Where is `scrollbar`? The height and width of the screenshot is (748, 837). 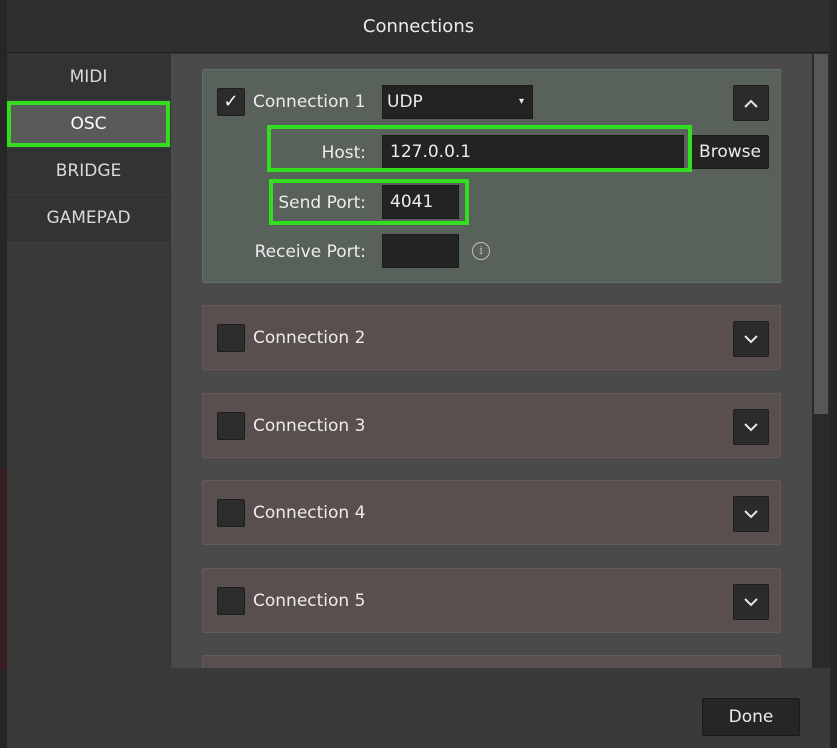 scrollbar is located at coordinates (821, 361).